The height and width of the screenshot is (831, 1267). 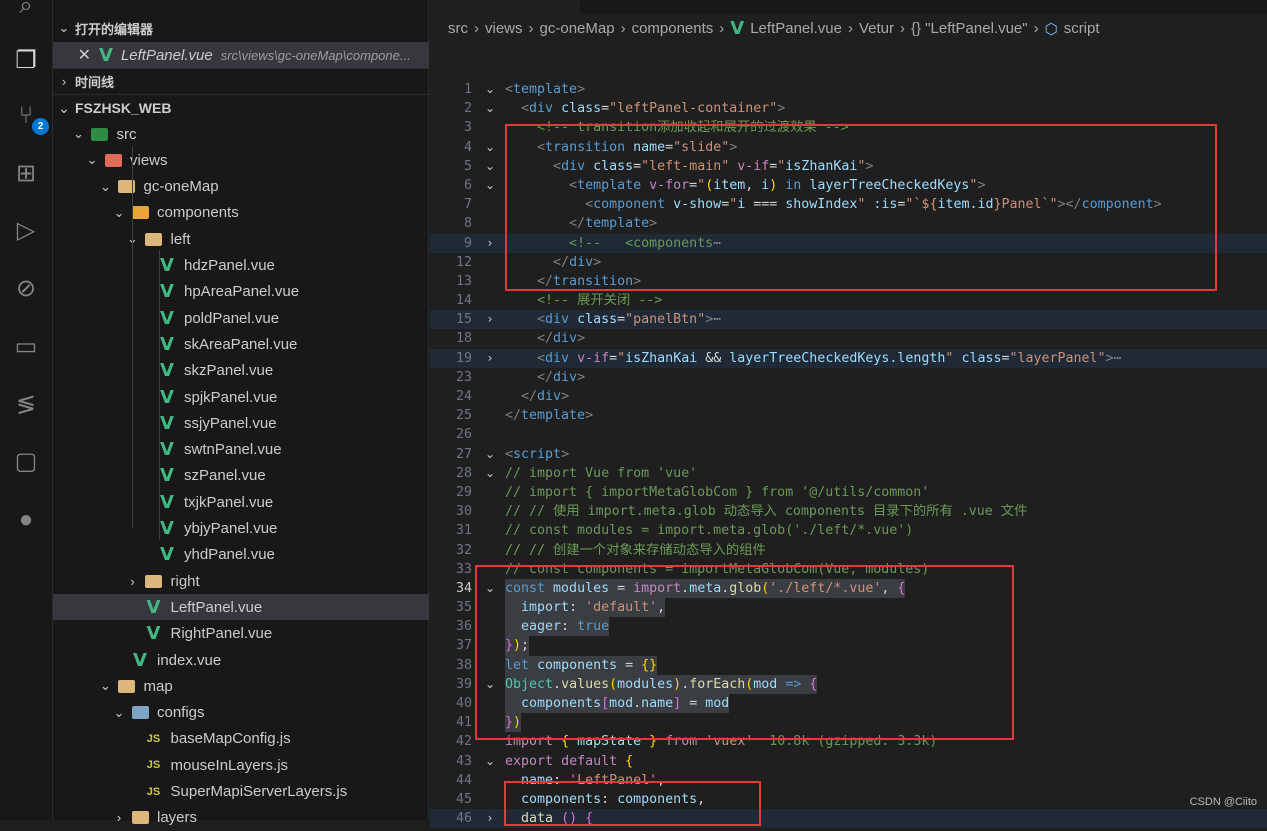 I want to click on tree-file: VpoldPanel.vue, so click(x=241, y=318).